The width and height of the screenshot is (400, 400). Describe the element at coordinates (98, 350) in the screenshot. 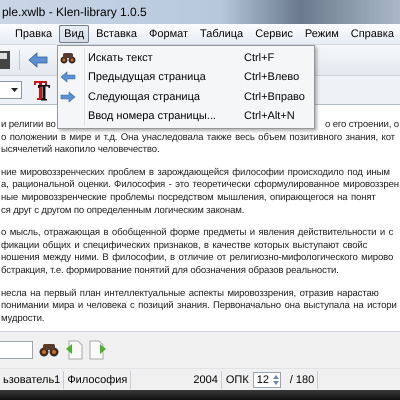

I see `next-page-icon` at that location.